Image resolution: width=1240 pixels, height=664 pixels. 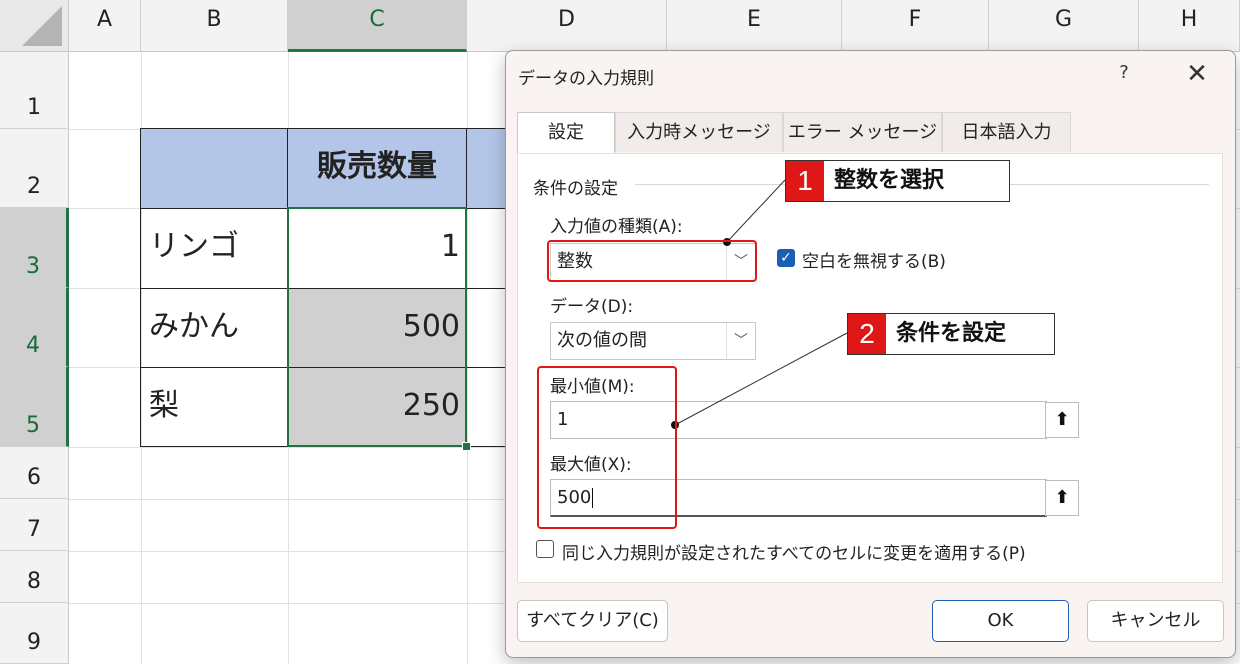 I want to click on callout-number: 2, so click(x=867, y=334).